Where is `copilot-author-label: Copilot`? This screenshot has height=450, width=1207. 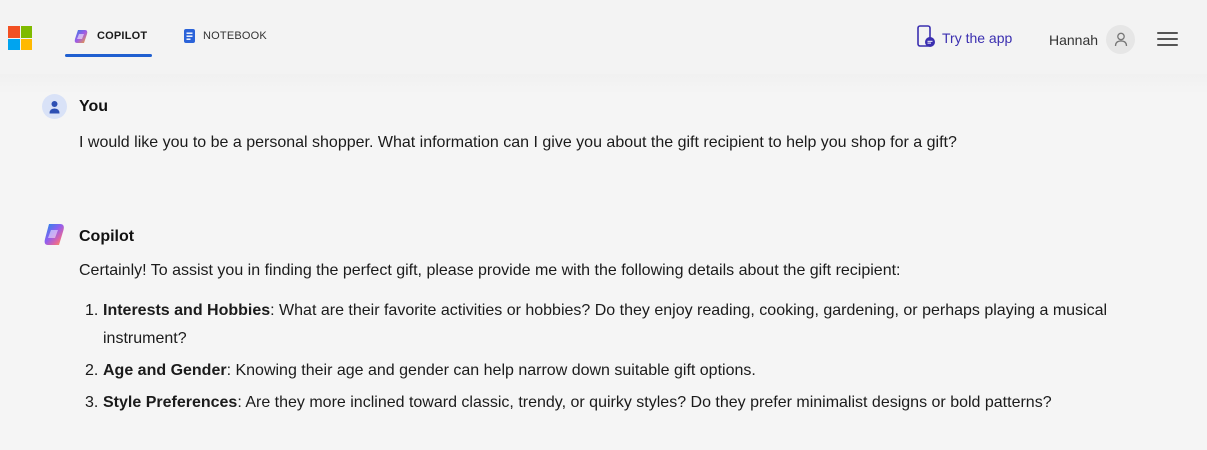 copilot-author-label: Copilot is located at coordinates (107, 236).